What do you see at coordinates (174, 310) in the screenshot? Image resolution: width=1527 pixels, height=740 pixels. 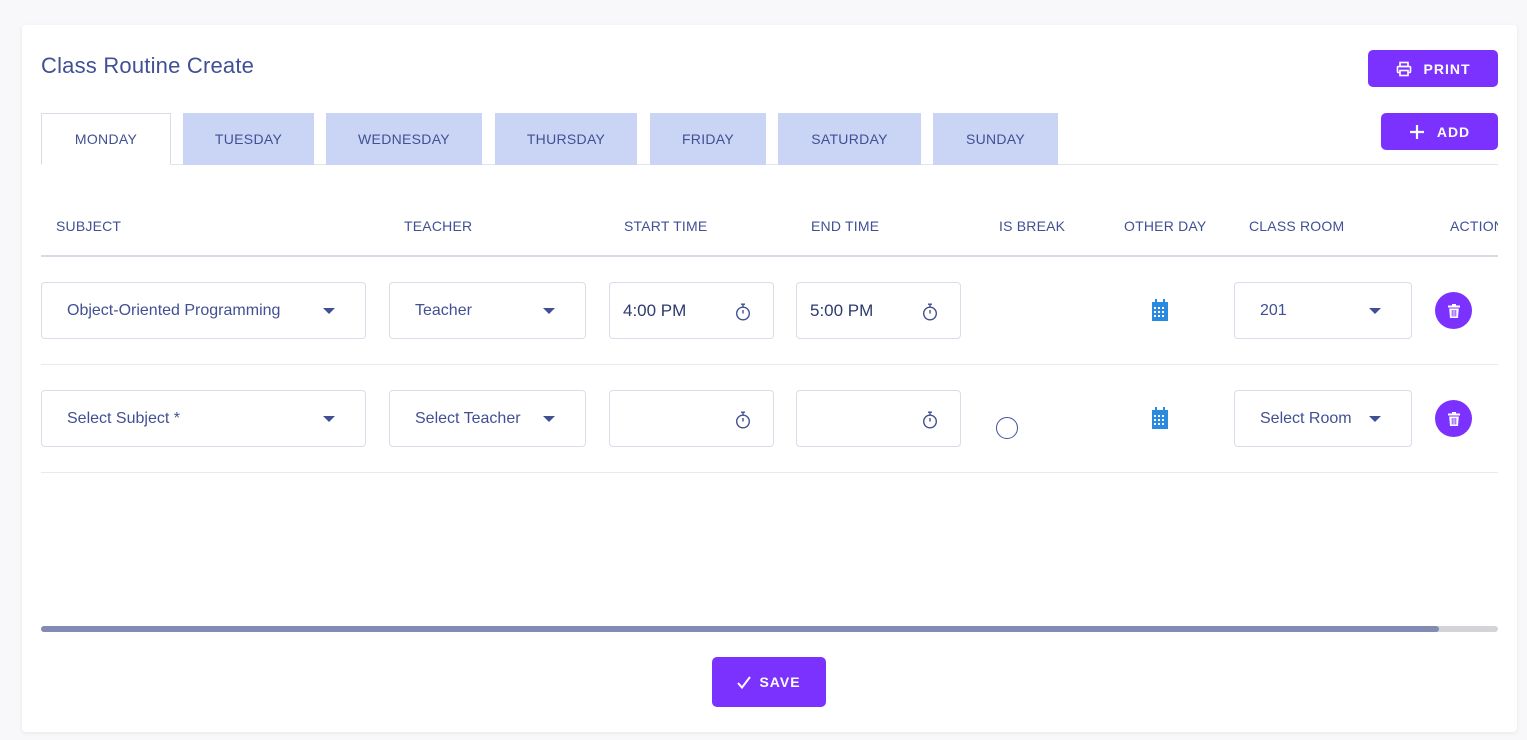 I see `subject-value: Object-Oriented Programming` at bounding box center [174, 310].